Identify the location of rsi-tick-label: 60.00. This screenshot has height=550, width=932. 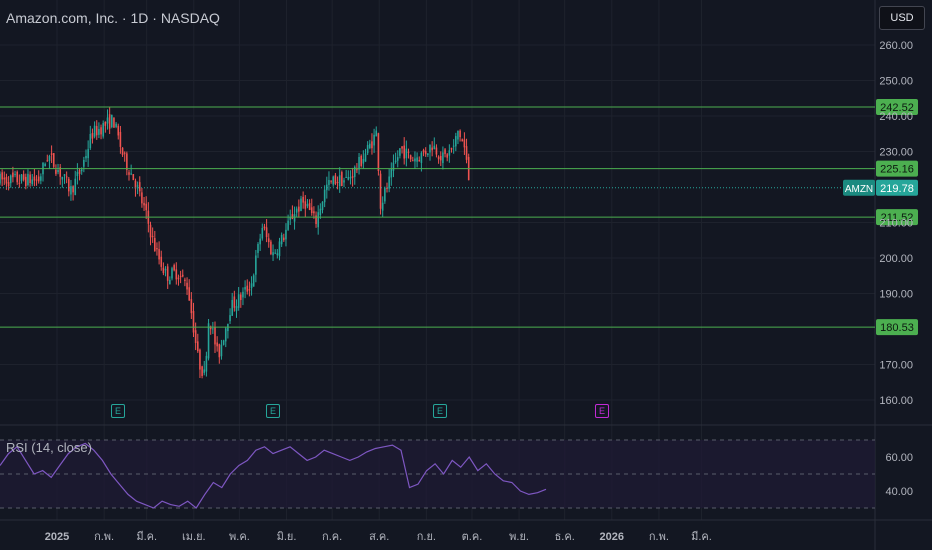
(899, 458).